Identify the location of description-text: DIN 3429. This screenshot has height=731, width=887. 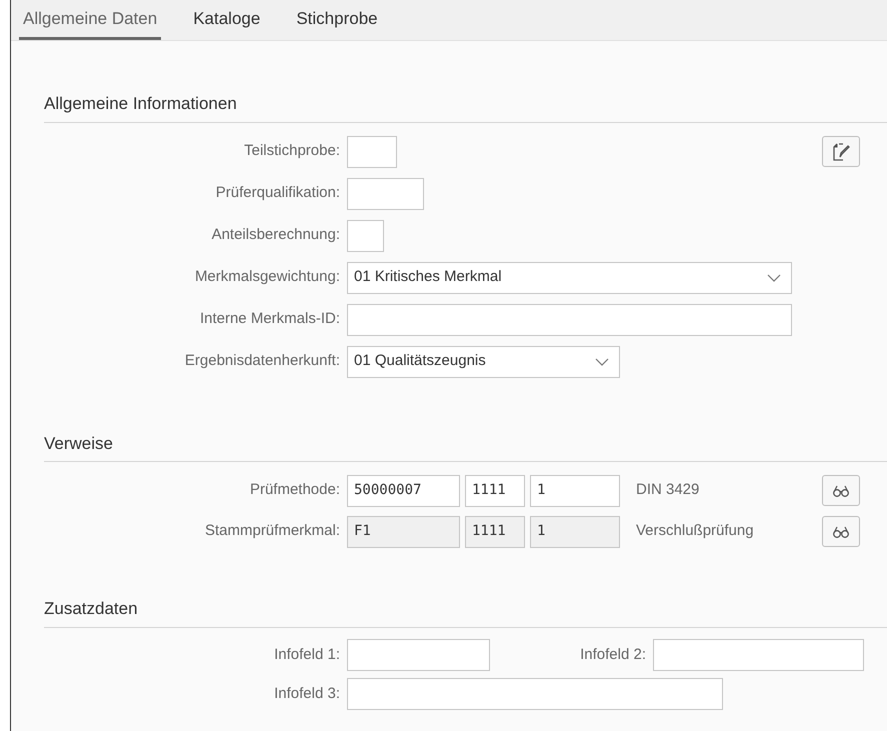
(668, 490).